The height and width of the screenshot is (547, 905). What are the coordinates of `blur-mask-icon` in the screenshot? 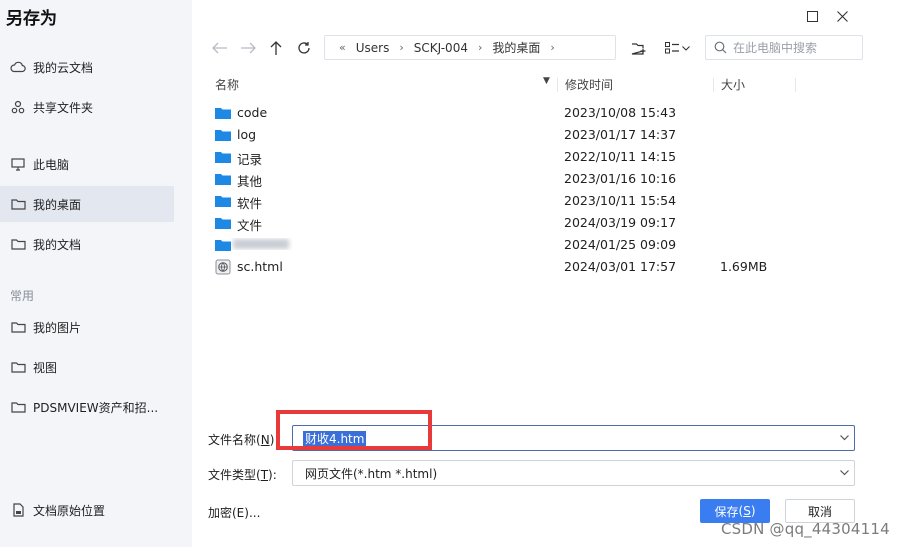 It's located at (261, 244).